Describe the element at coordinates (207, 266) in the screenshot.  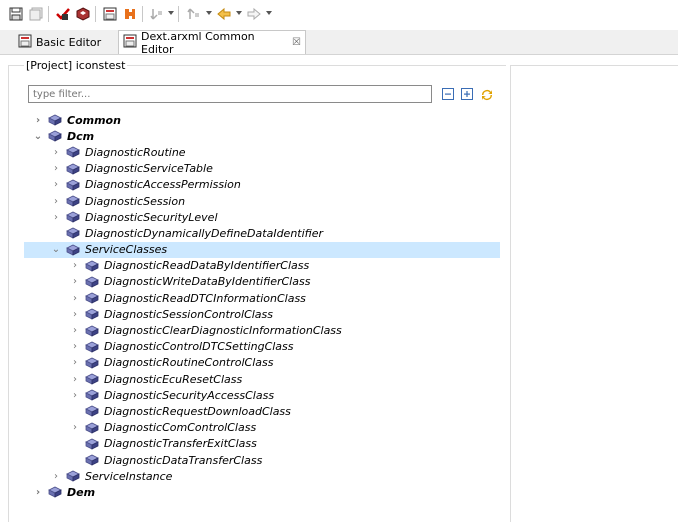
I see `tree-item-label: DiagnosticReadDataByIdentifierClass` at that location.